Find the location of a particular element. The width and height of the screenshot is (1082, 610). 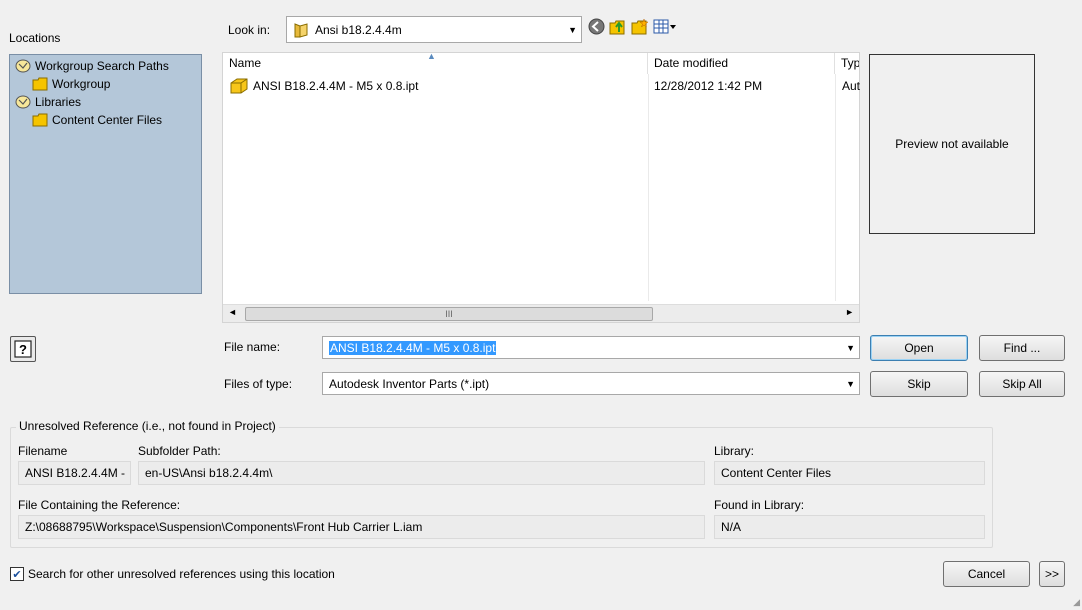

column-header-name: Name is located at coordinates (435, 63).